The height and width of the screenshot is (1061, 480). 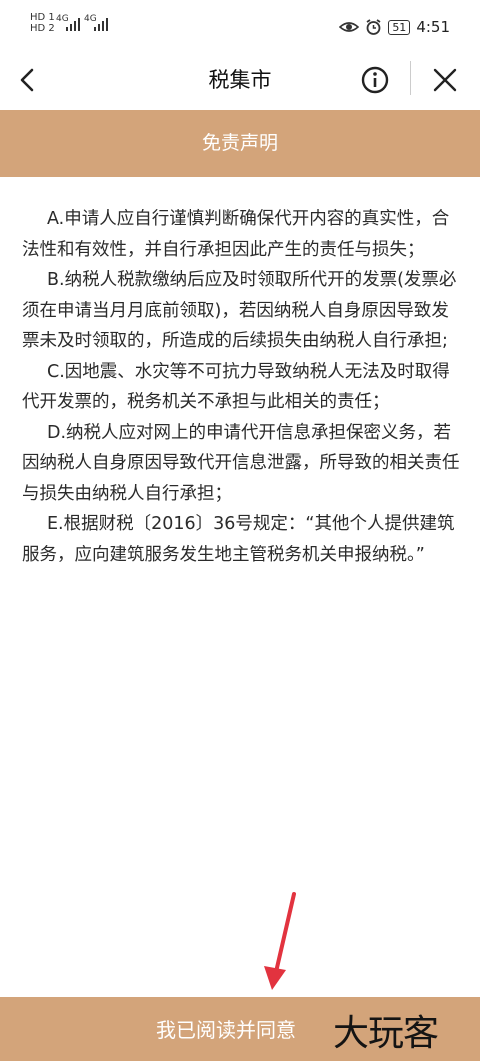 What do you see at coordinates (73, 24) in the screenshot?
I see `signal1-icon` at bounding box center [73, 24].